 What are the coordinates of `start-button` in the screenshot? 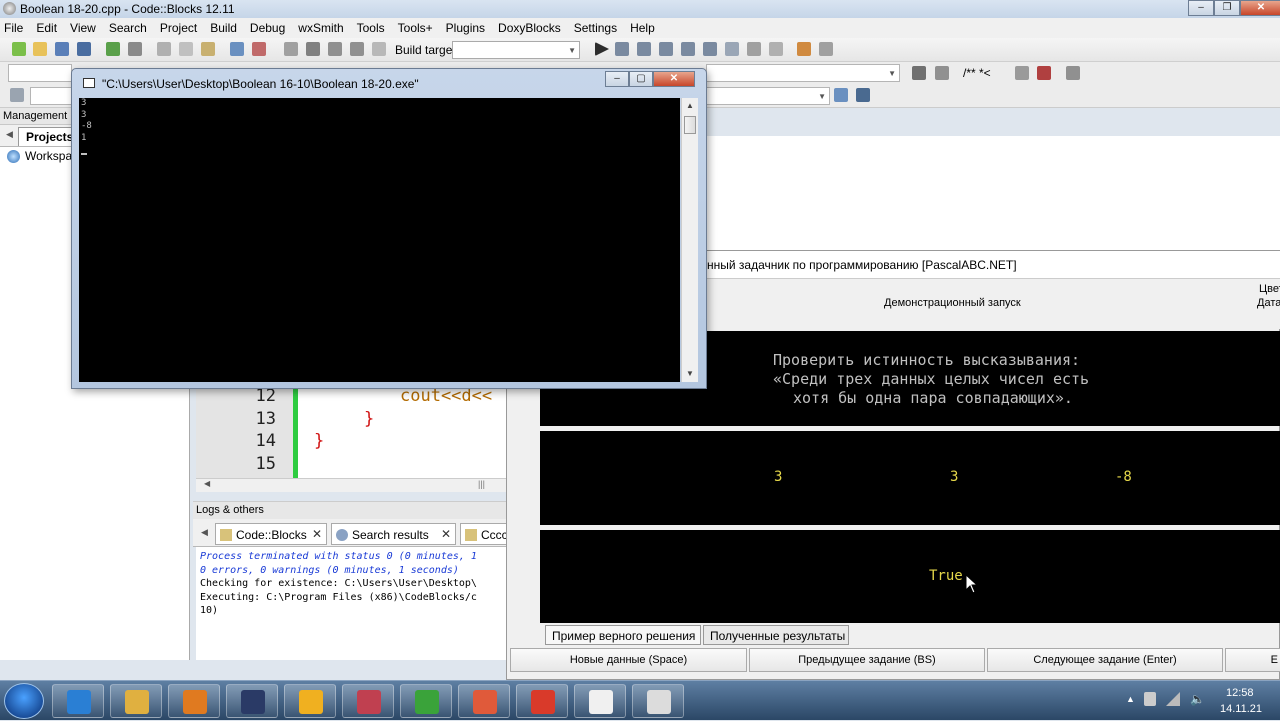 It's located at (24, 701).